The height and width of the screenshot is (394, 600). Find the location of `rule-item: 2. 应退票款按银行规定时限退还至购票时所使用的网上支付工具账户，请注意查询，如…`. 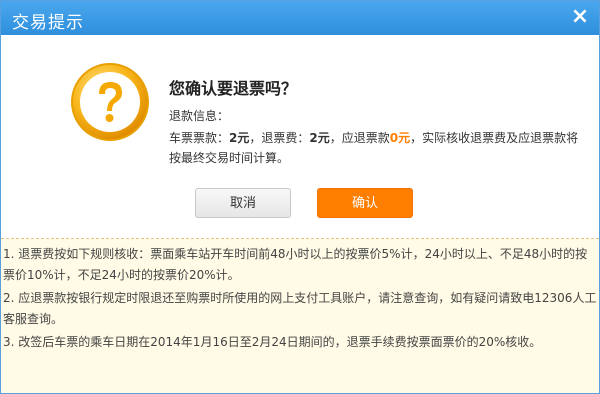

rule-item: 2. 应退票款按银行规定时限退还至购票时所使用的网上支付工具账户，请注意查询，如… is located at coordinates (300, 308).